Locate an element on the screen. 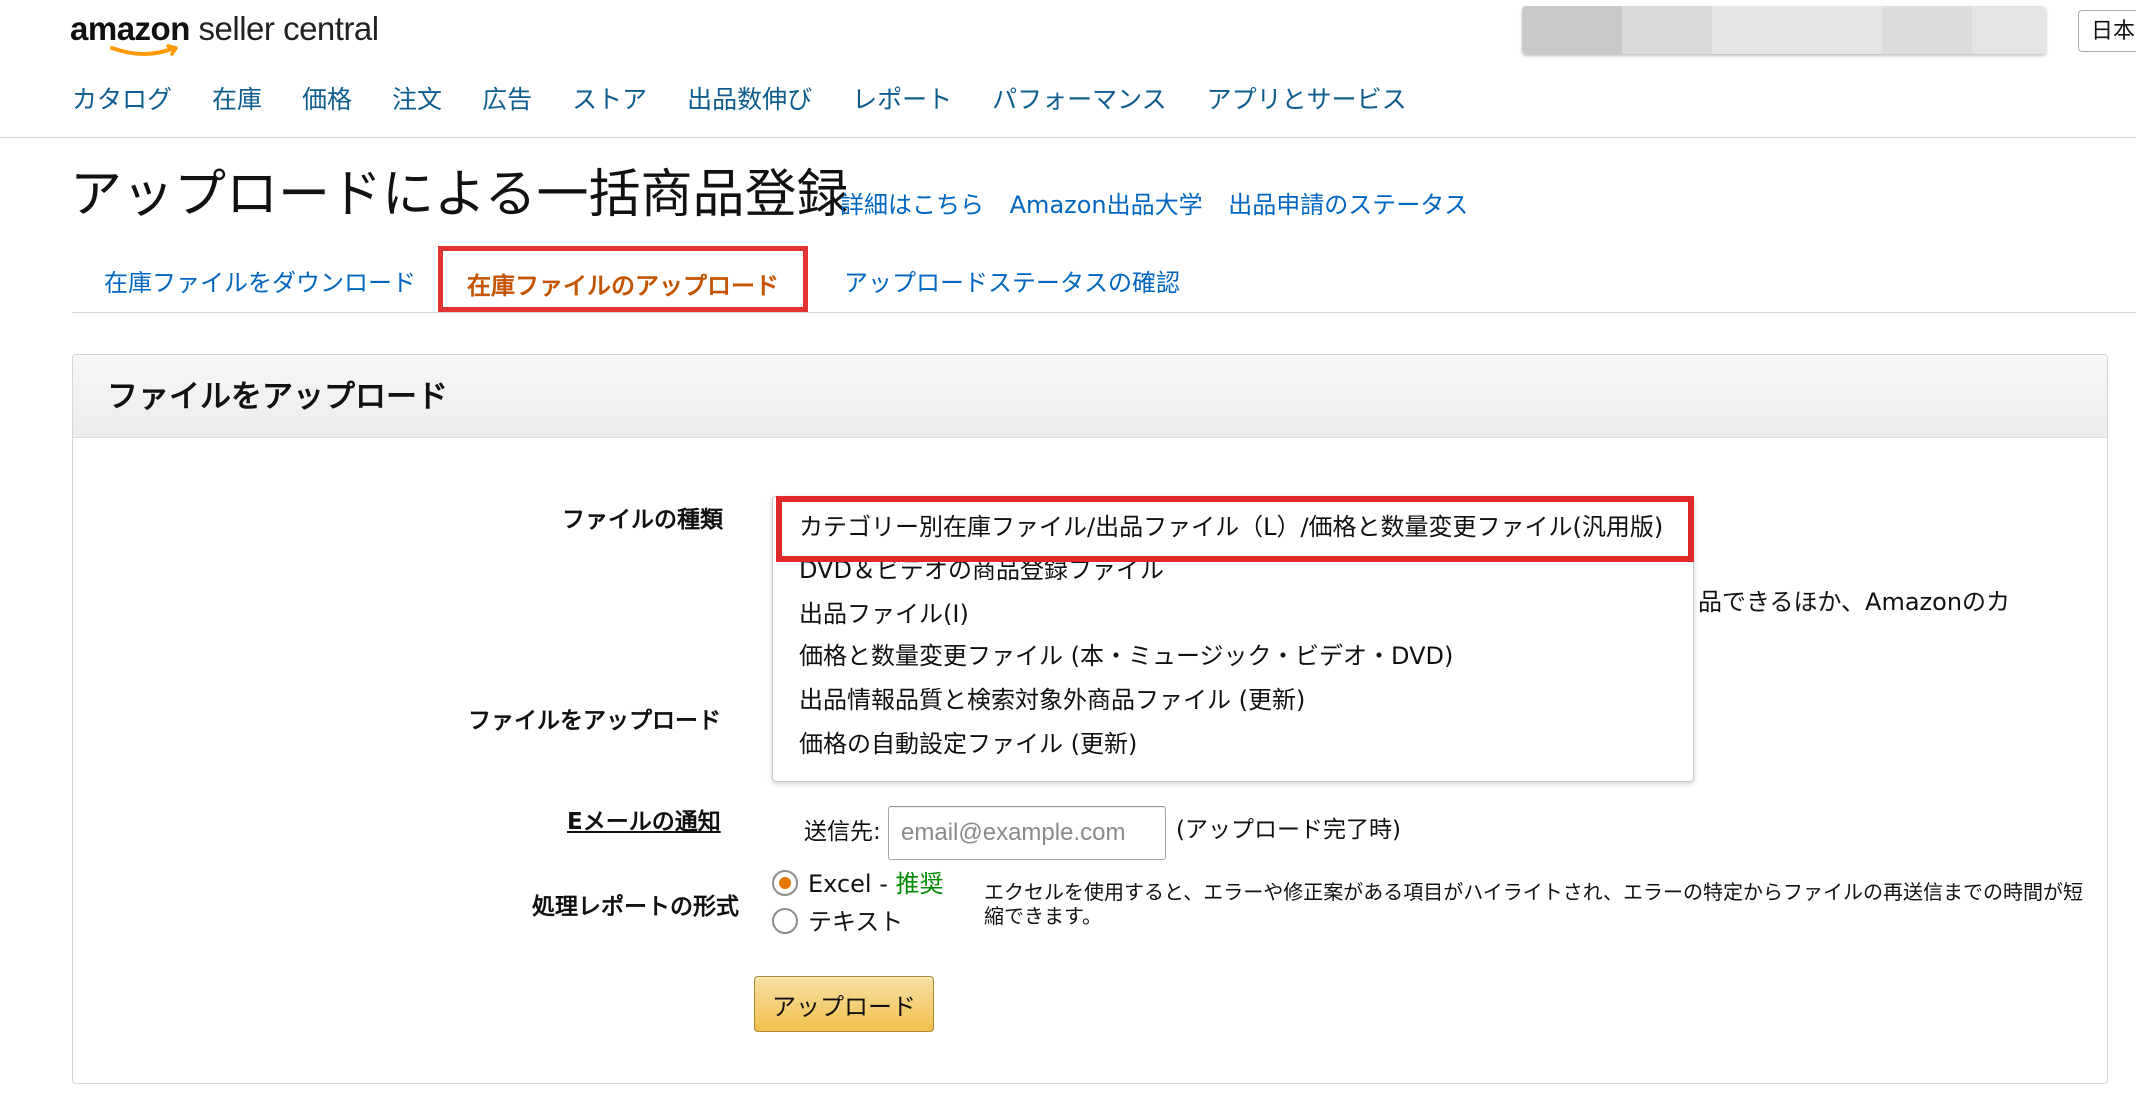 The image size is (2136, 1098). recommended-badge: 推奨 is located at coordinates (919, 884).